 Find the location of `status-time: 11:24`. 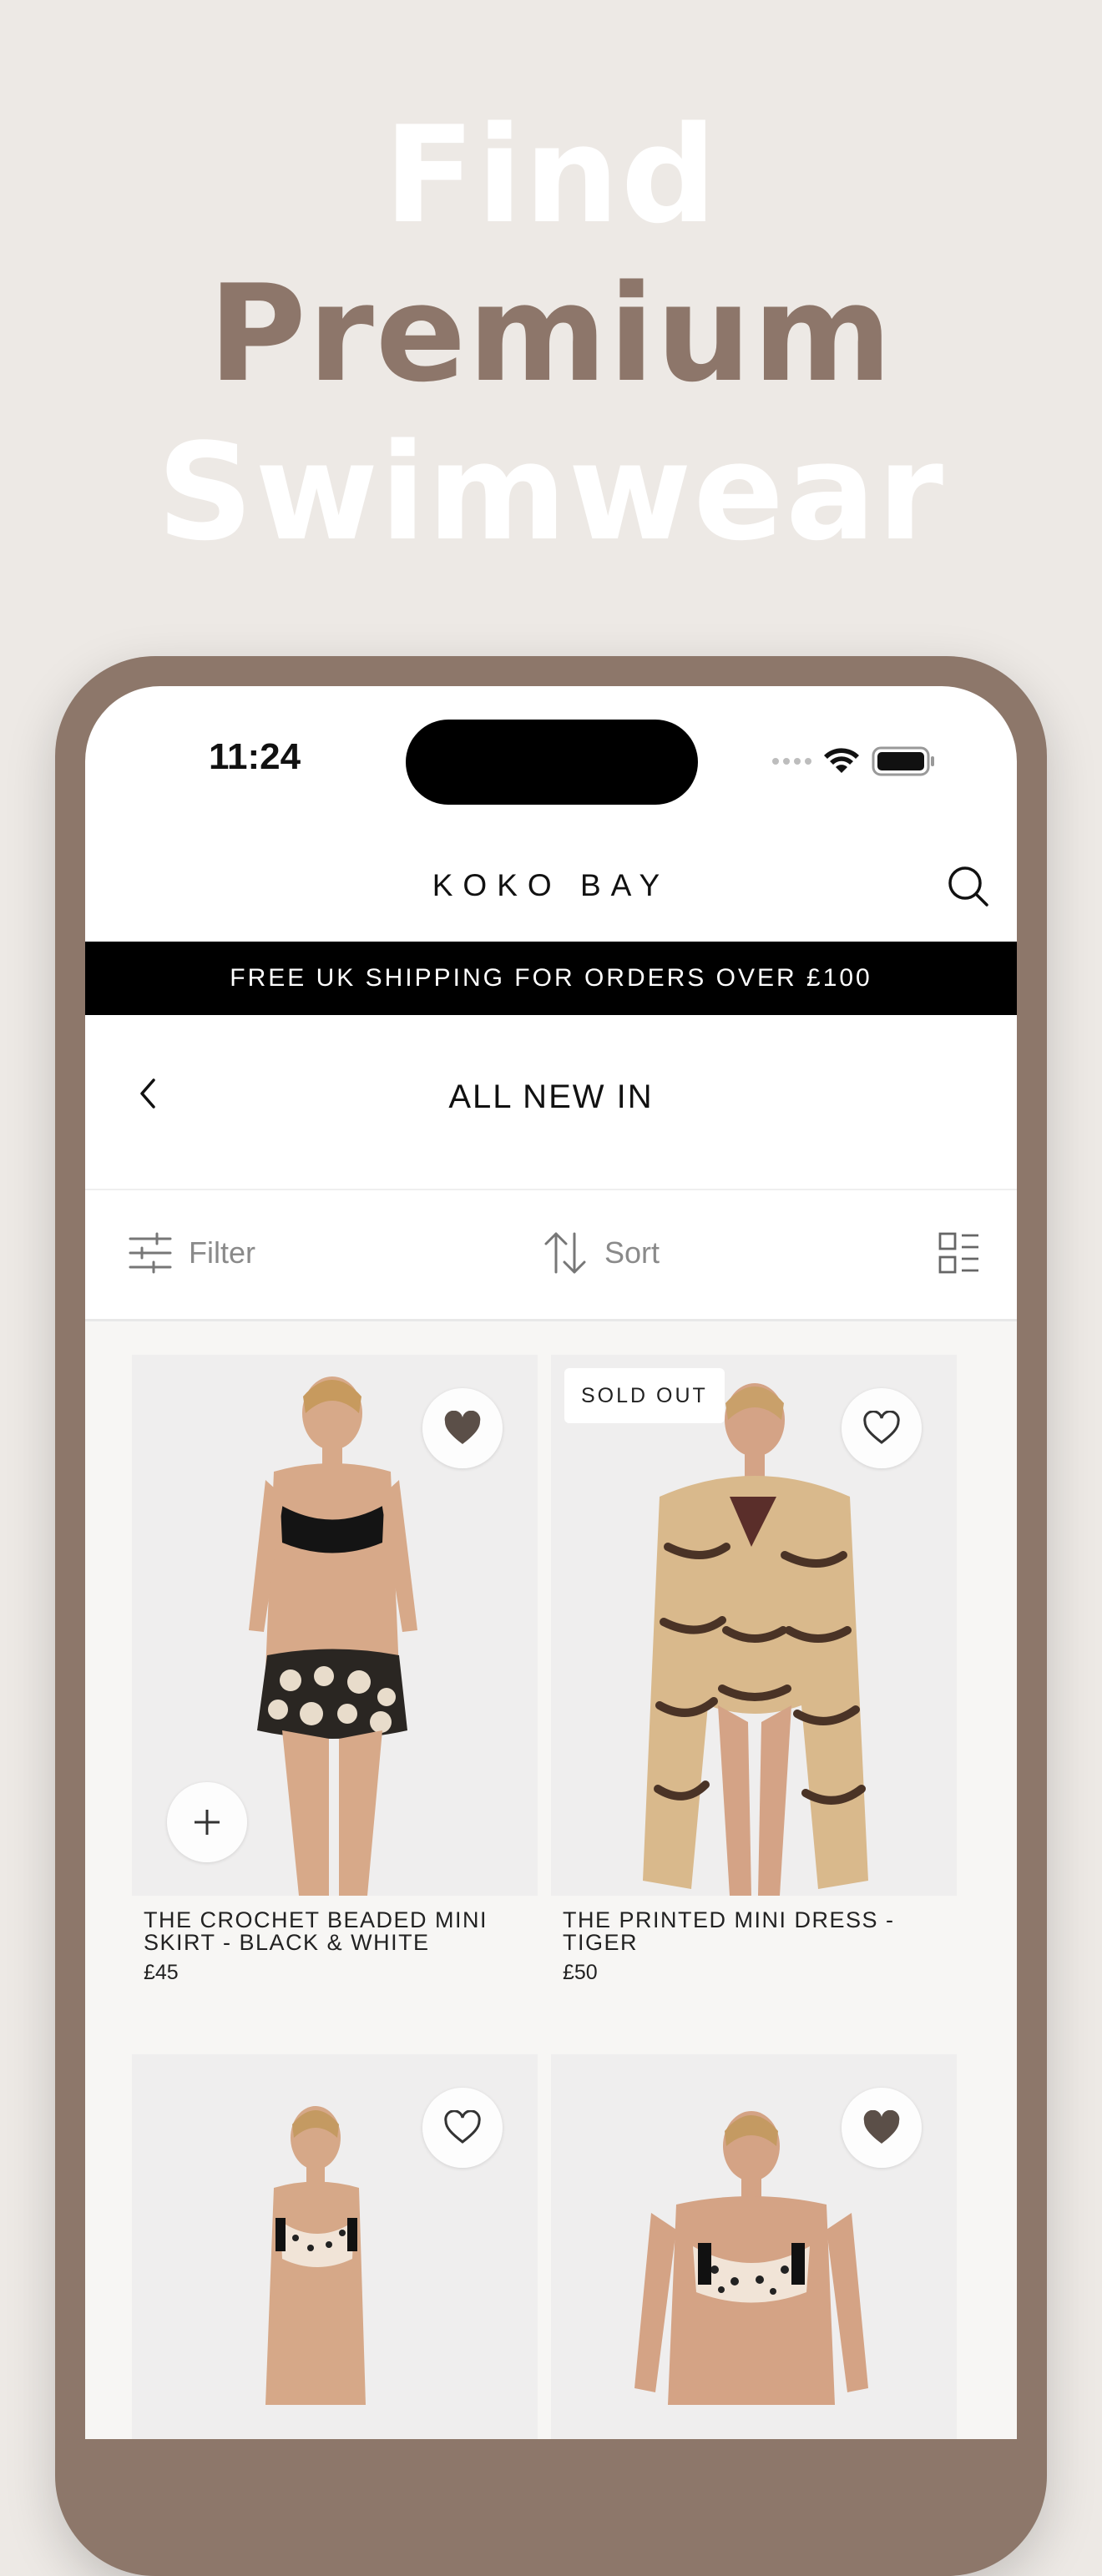

status-time: 11:24 is located at coordinates (255, 756).